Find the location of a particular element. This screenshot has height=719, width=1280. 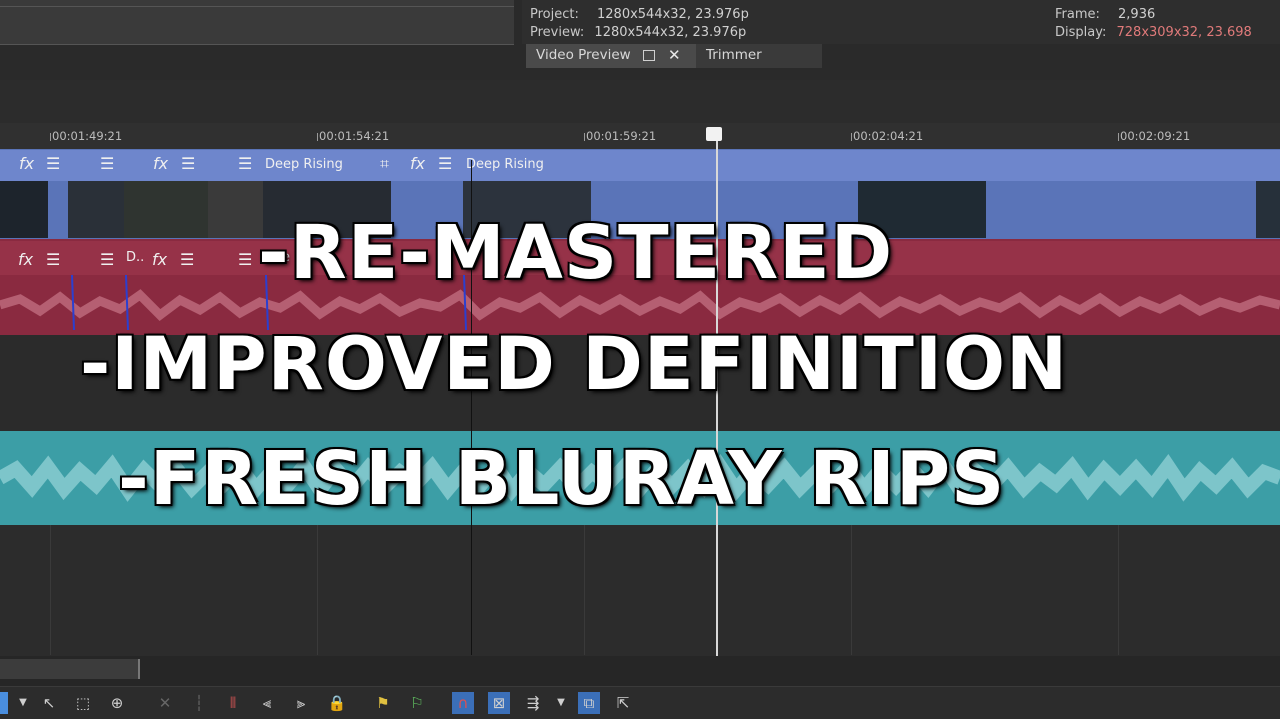

group-icon: ⧉ is located at coordinates (589, 703).